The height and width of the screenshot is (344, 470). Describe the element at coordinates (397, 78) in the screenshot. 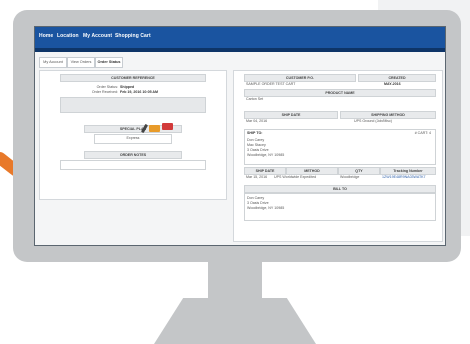

I see `created-header: CREATED` at that location.